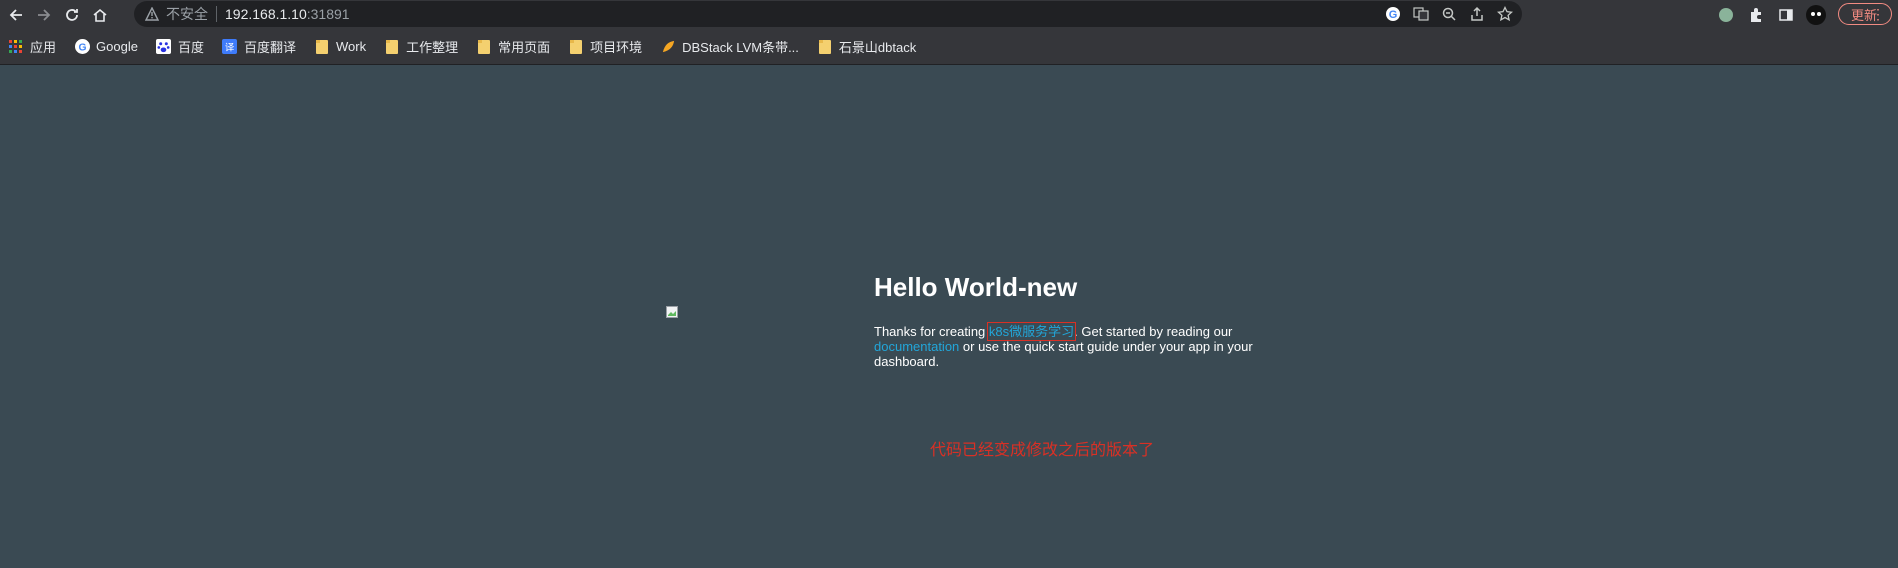 The width and height of the screenshot is (1898, 568). What do you see at coordinates (100, 15) in the screenshot?
I see `home-icon` at bounding box center [100, 15].